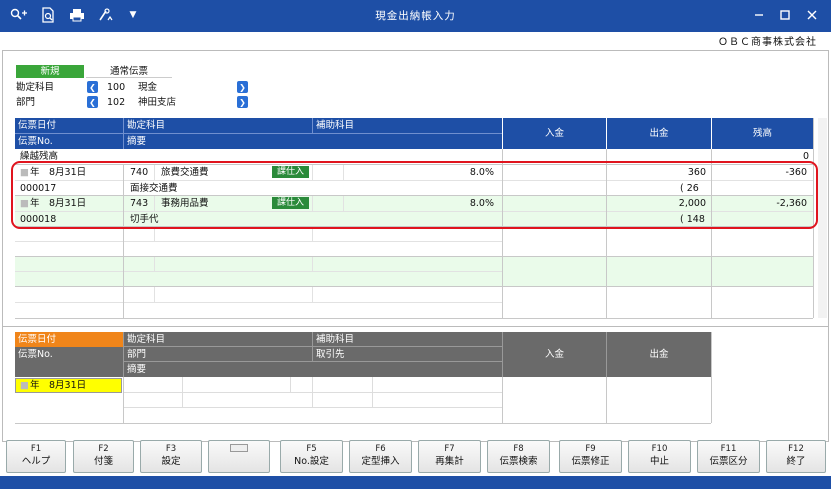 Image resolution: width=831 pixels, height=489 pixels. What do you see at coordinates (822, 218) in the screenshot?
I see `scrollbar` at bounding box center [822, 218].